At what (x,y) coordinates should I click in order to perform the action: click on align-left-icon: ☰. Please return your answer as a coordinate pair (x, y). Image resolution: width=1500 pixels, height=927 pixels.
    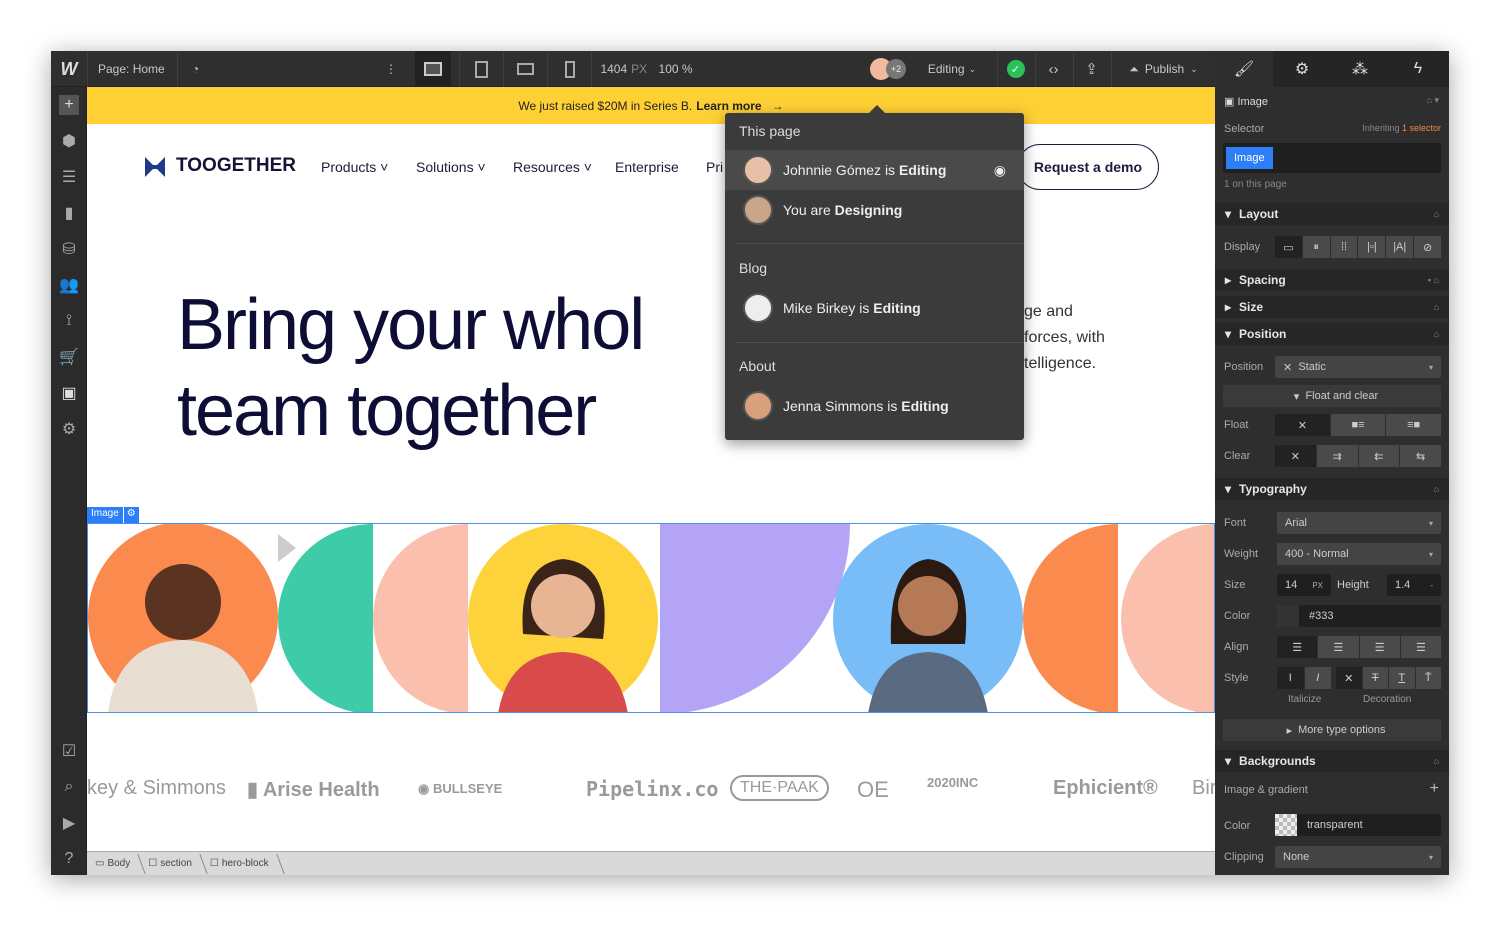
    Looking at the image, I should click on (1297, 647).